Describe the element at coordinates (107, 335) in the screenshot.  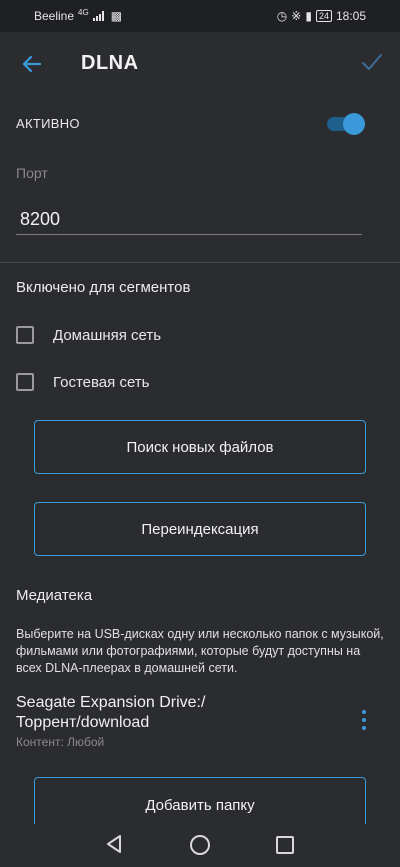
I see `checkbox-label: Домашняя сеть` at that location.